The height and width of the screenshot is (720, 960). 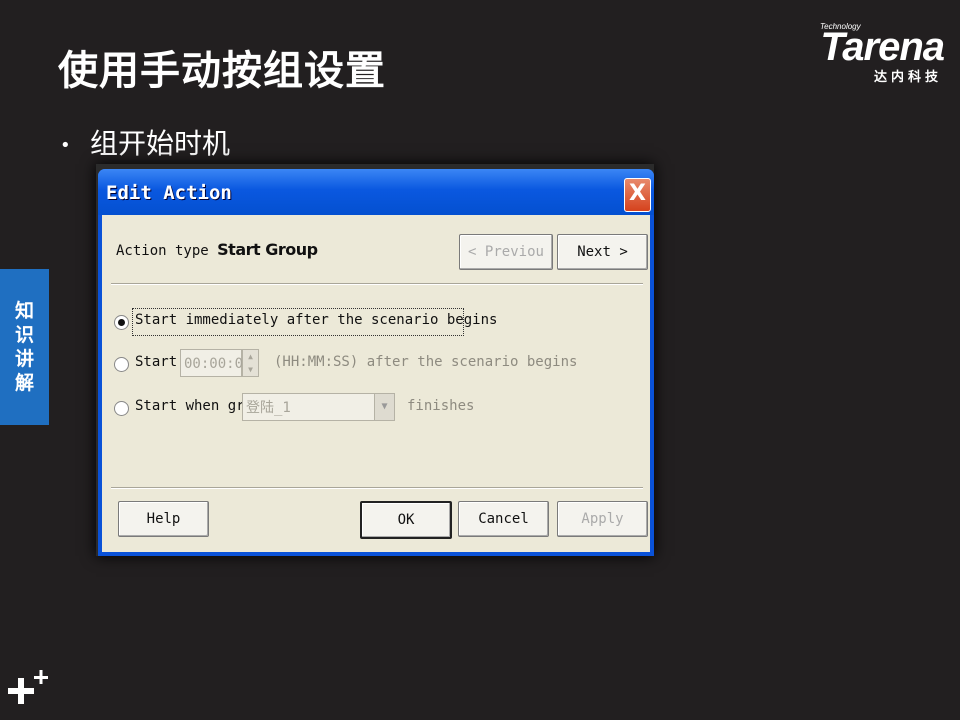 I want to click on group-suffix: finishes, so click(x=441, y=406).